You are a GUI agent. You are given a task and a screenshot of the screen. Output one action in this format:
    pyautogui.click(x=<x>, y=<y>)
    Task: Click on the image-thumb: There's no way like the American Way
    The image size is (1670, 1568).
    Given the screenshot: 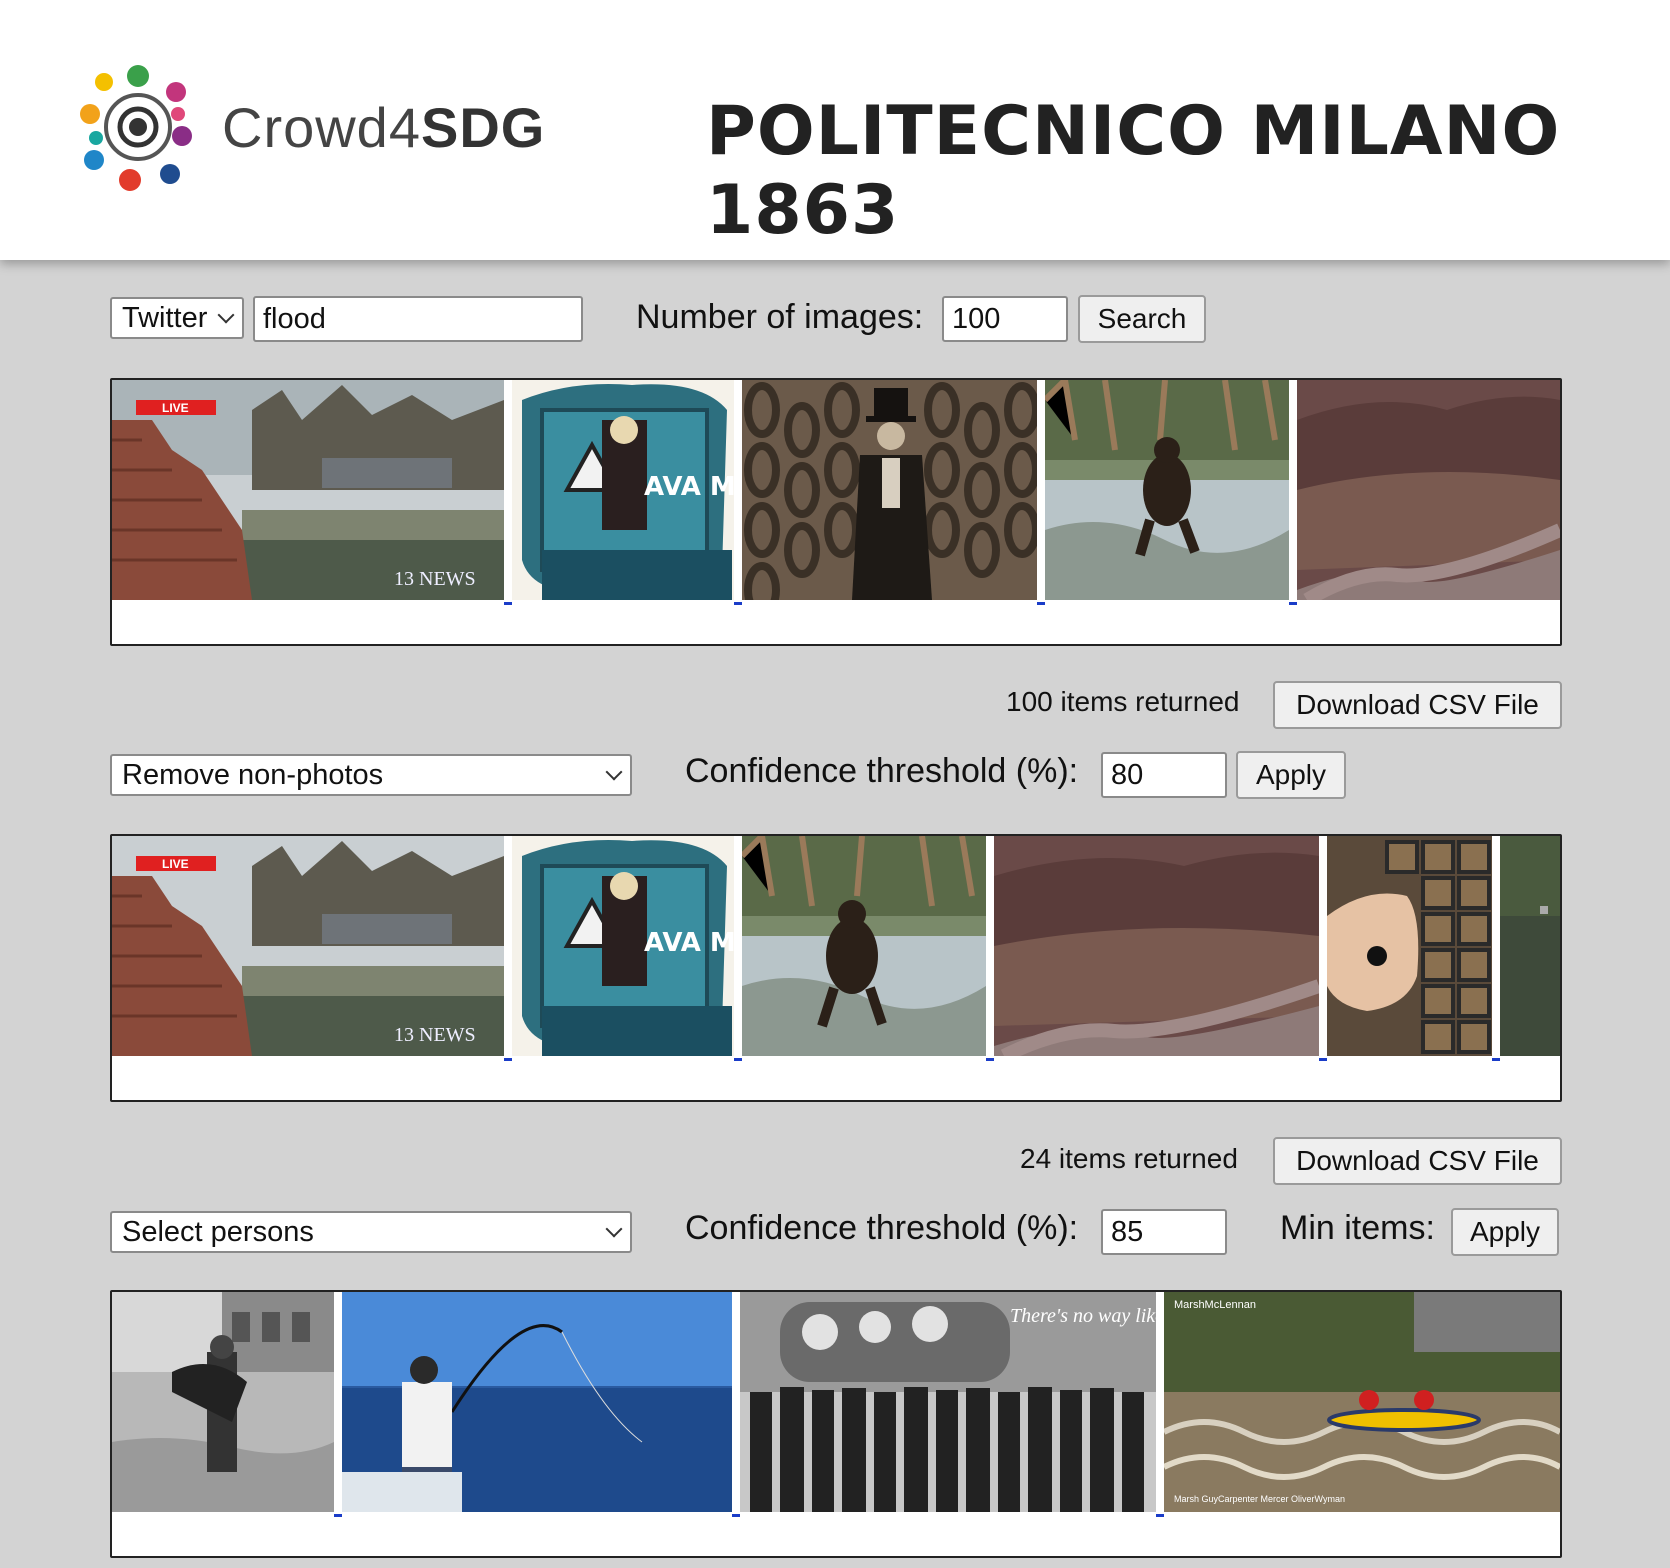 What is the action you would take?
    pyautogui.click(x=948, y=1402)
    